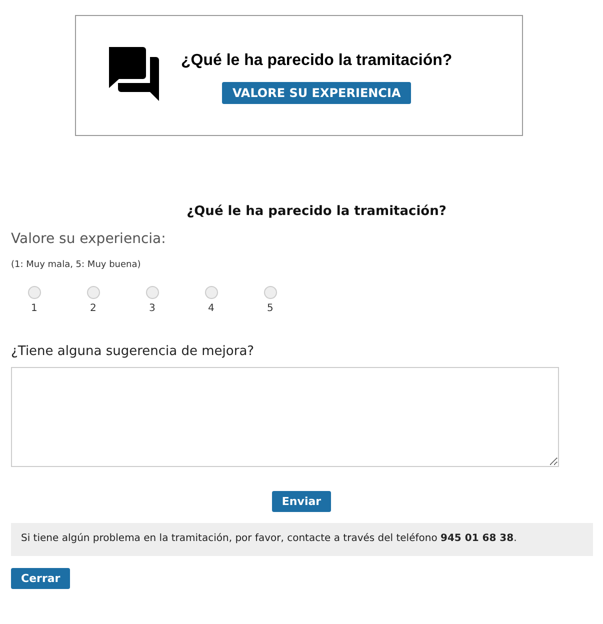  Describe the element at coordinates (34, 308) in the screenshot. I see `rating-number: 1` at that location.